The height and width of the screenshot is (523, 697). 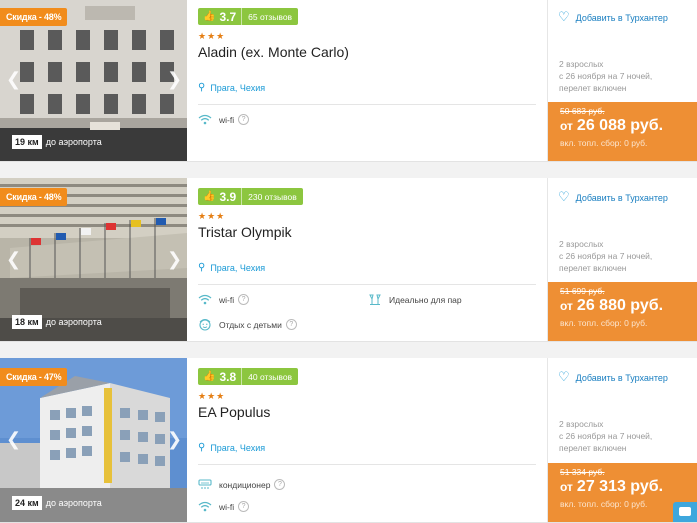 I want to click on price: от 26 880 руб., so click(x=622, y=306).